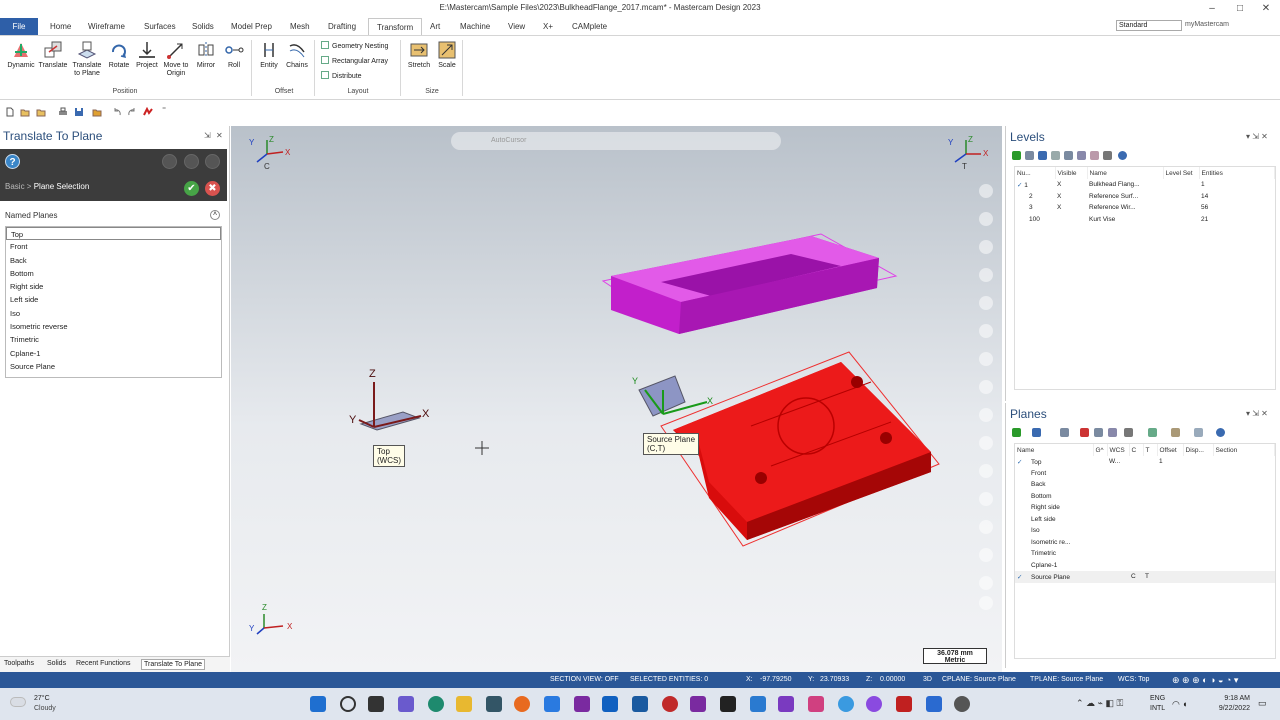 Image resolution: width=1280 pixels, height=720 pixels. What do you see at coordinates (113, 260) in the screenshot?
I see `list-item: Back` at bounding box center [113, 260].